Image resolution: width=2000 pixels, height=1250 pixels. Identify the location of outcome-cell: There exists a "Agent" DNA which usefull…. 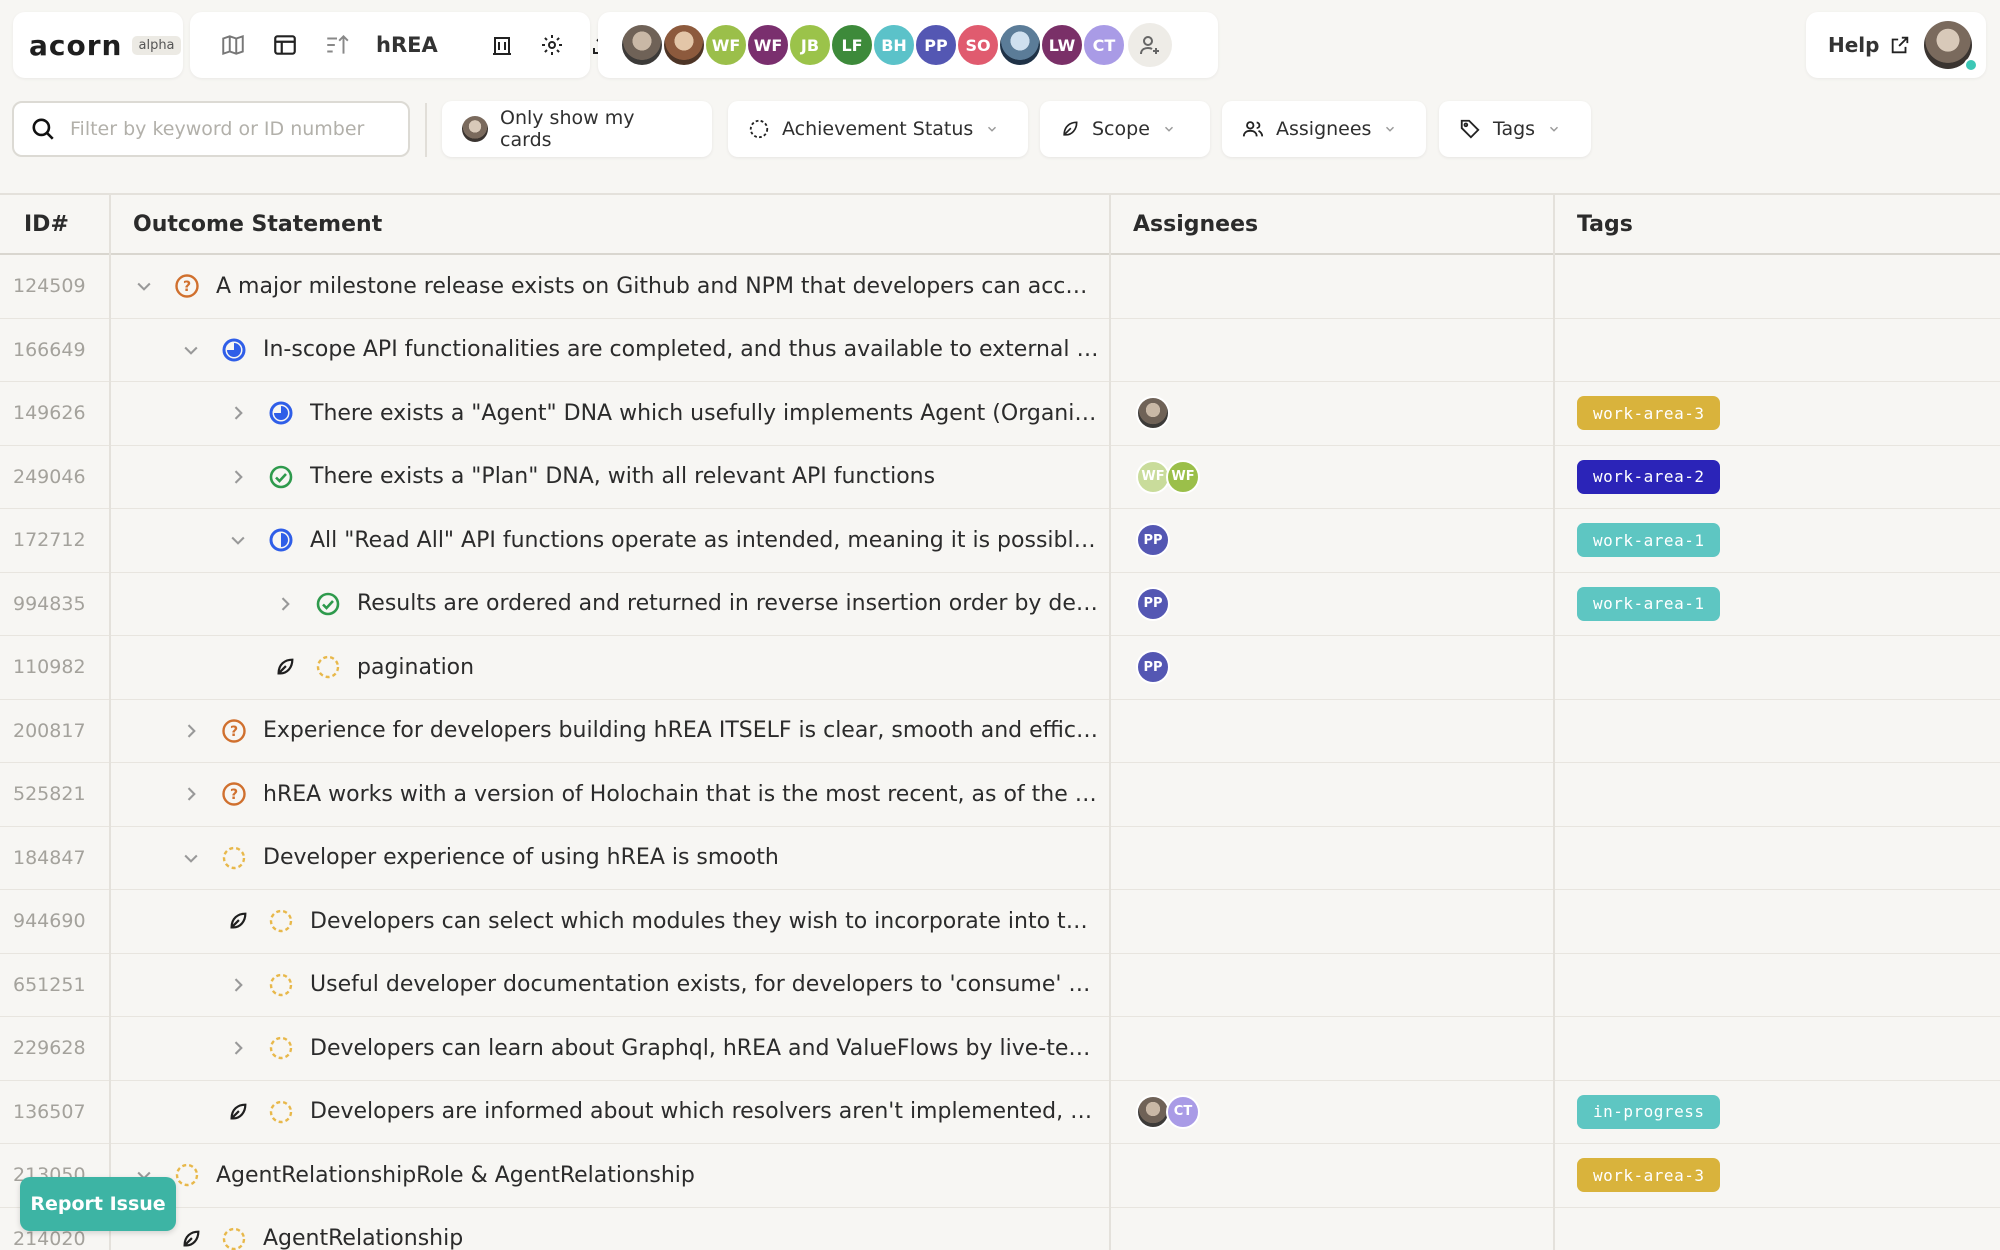
(663, 413).